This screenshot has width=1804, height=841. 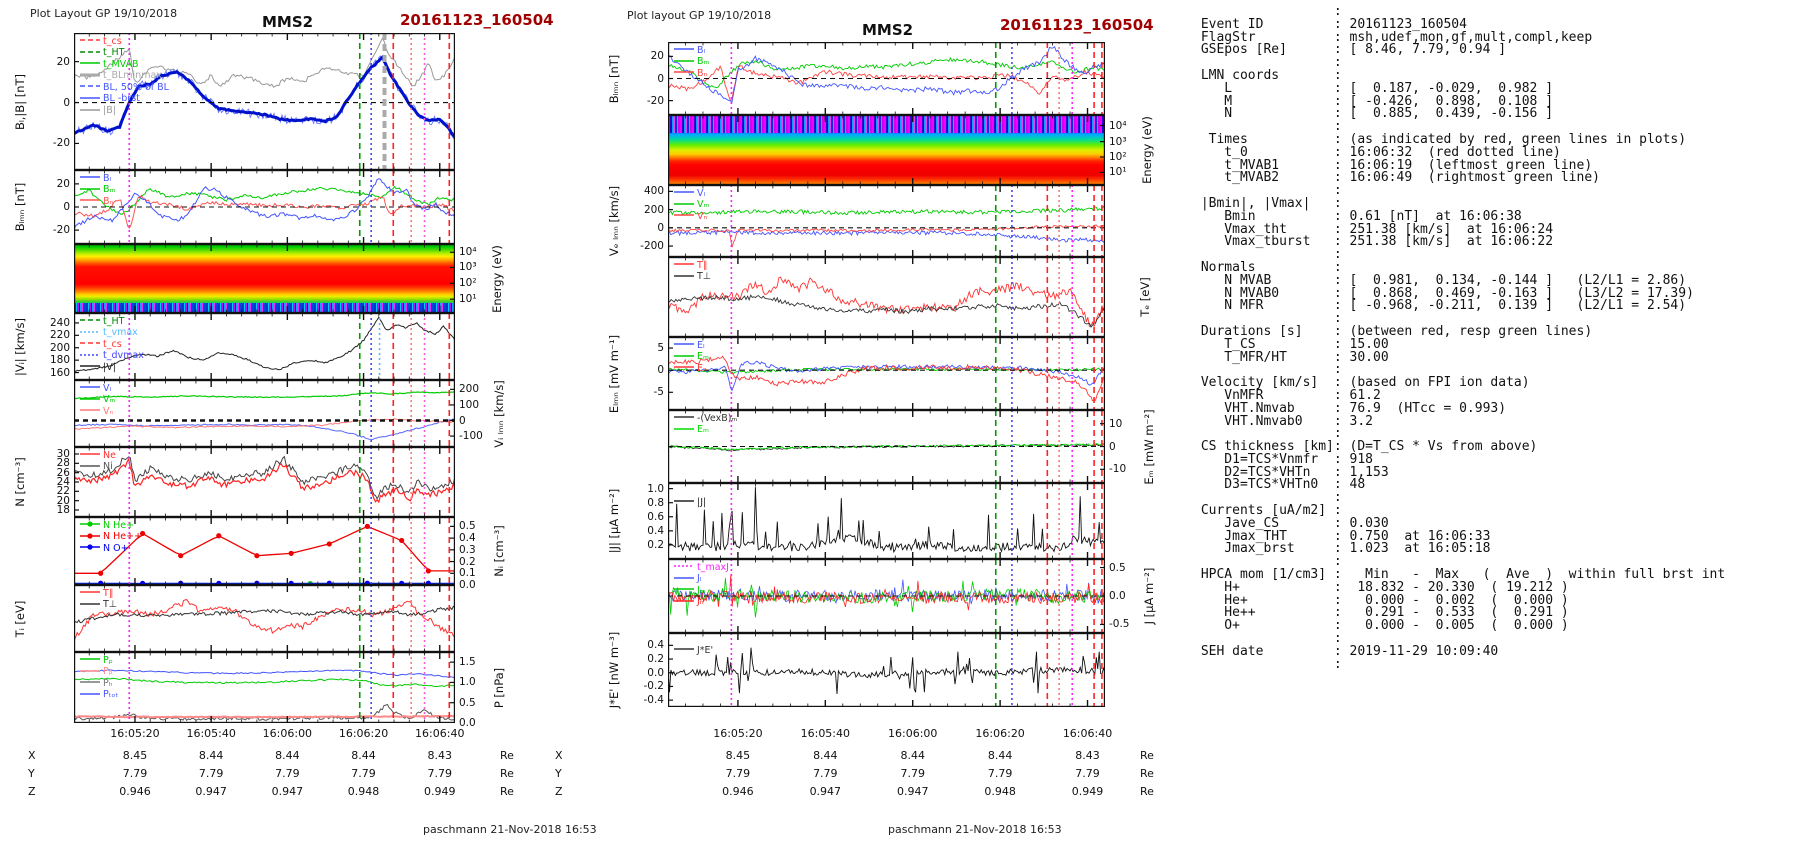 I want to click on legend-entry: Bₗ, so click(x=691, y=51).